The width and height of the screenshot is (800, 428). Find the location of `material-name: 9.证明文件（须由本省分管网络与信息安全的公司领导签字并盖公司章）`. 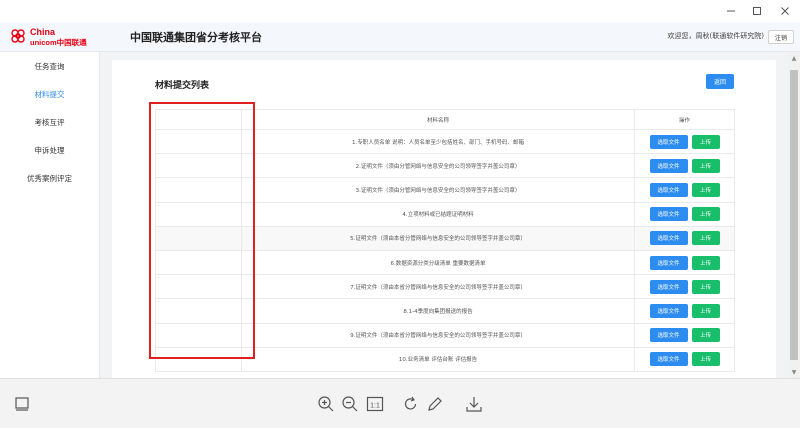

material-name: 9.证明文件（须由本省分管网络与信息安全的公司领导签字并盖公司章） is located at coordinates (438, 335).